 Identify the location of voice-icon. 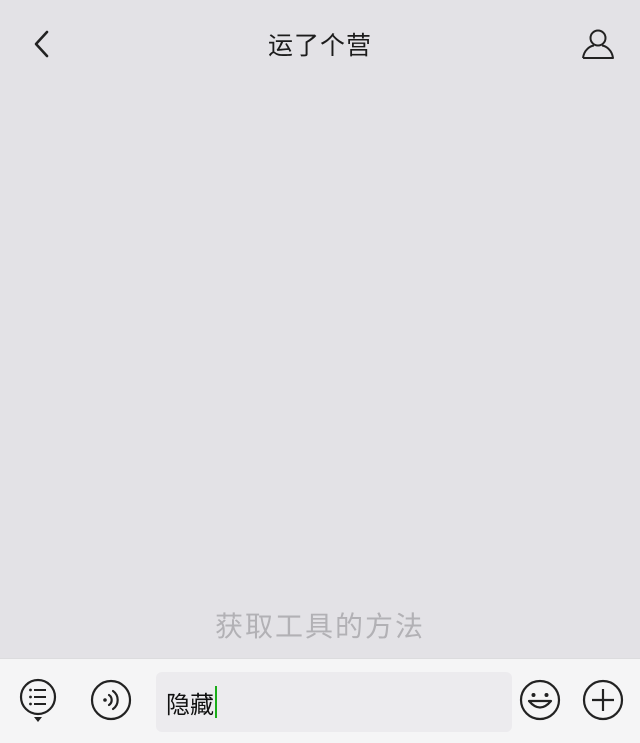
(111, 700).